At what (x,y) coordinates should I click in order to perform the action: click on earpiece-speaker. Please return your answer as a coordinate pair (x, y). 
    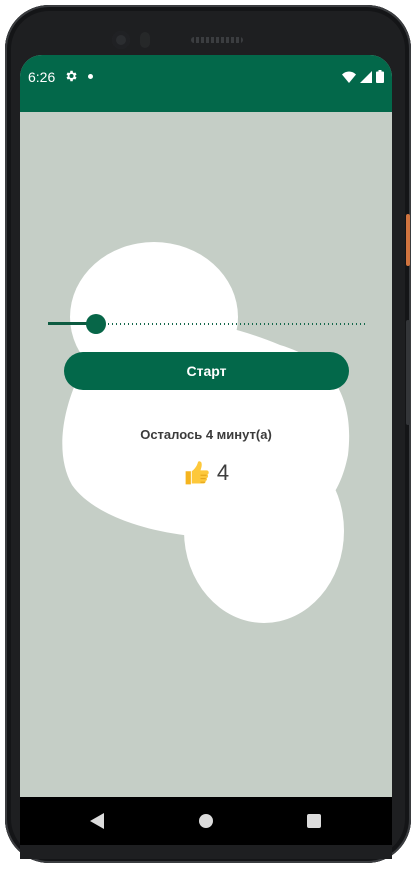
    Looking at the image, I should click on (217, 40).